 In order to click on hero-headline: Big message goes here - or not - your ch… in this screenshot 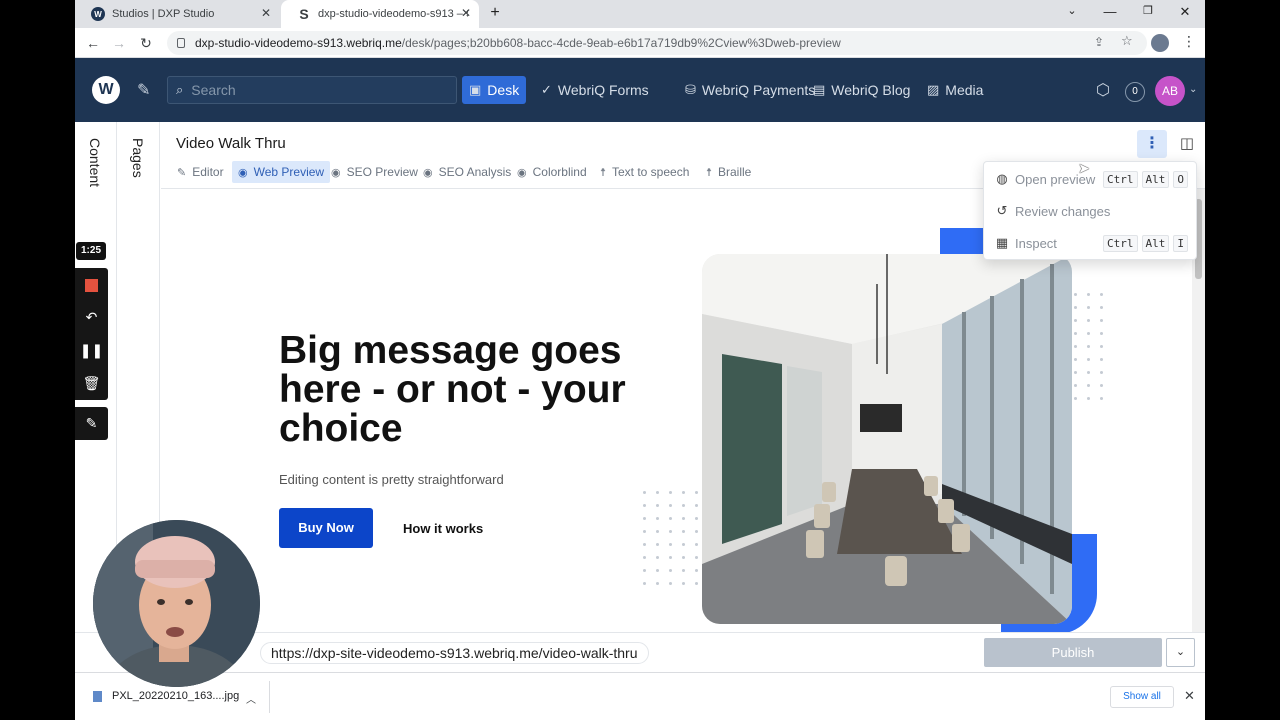, I will do `click(452, 389)`.